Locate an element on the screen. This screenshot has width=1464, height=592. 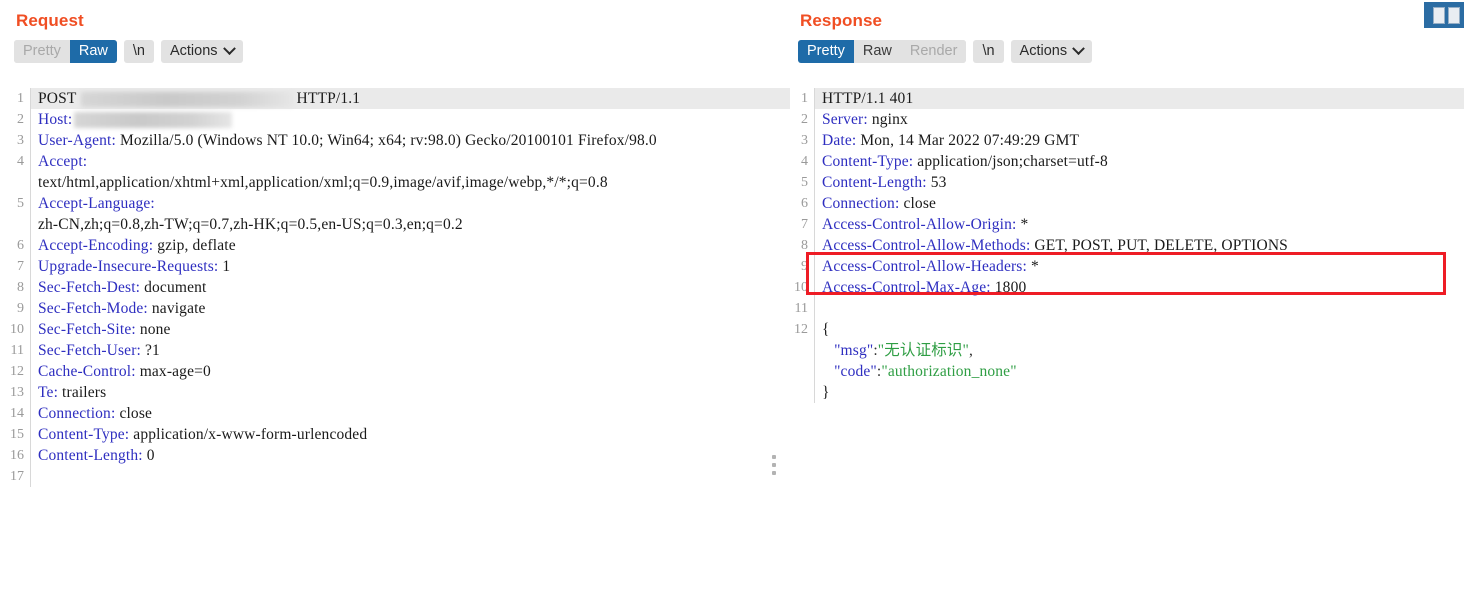
request-header-cache-control: Cache-Control: max-age=0 is located at coordinates (410, 371).